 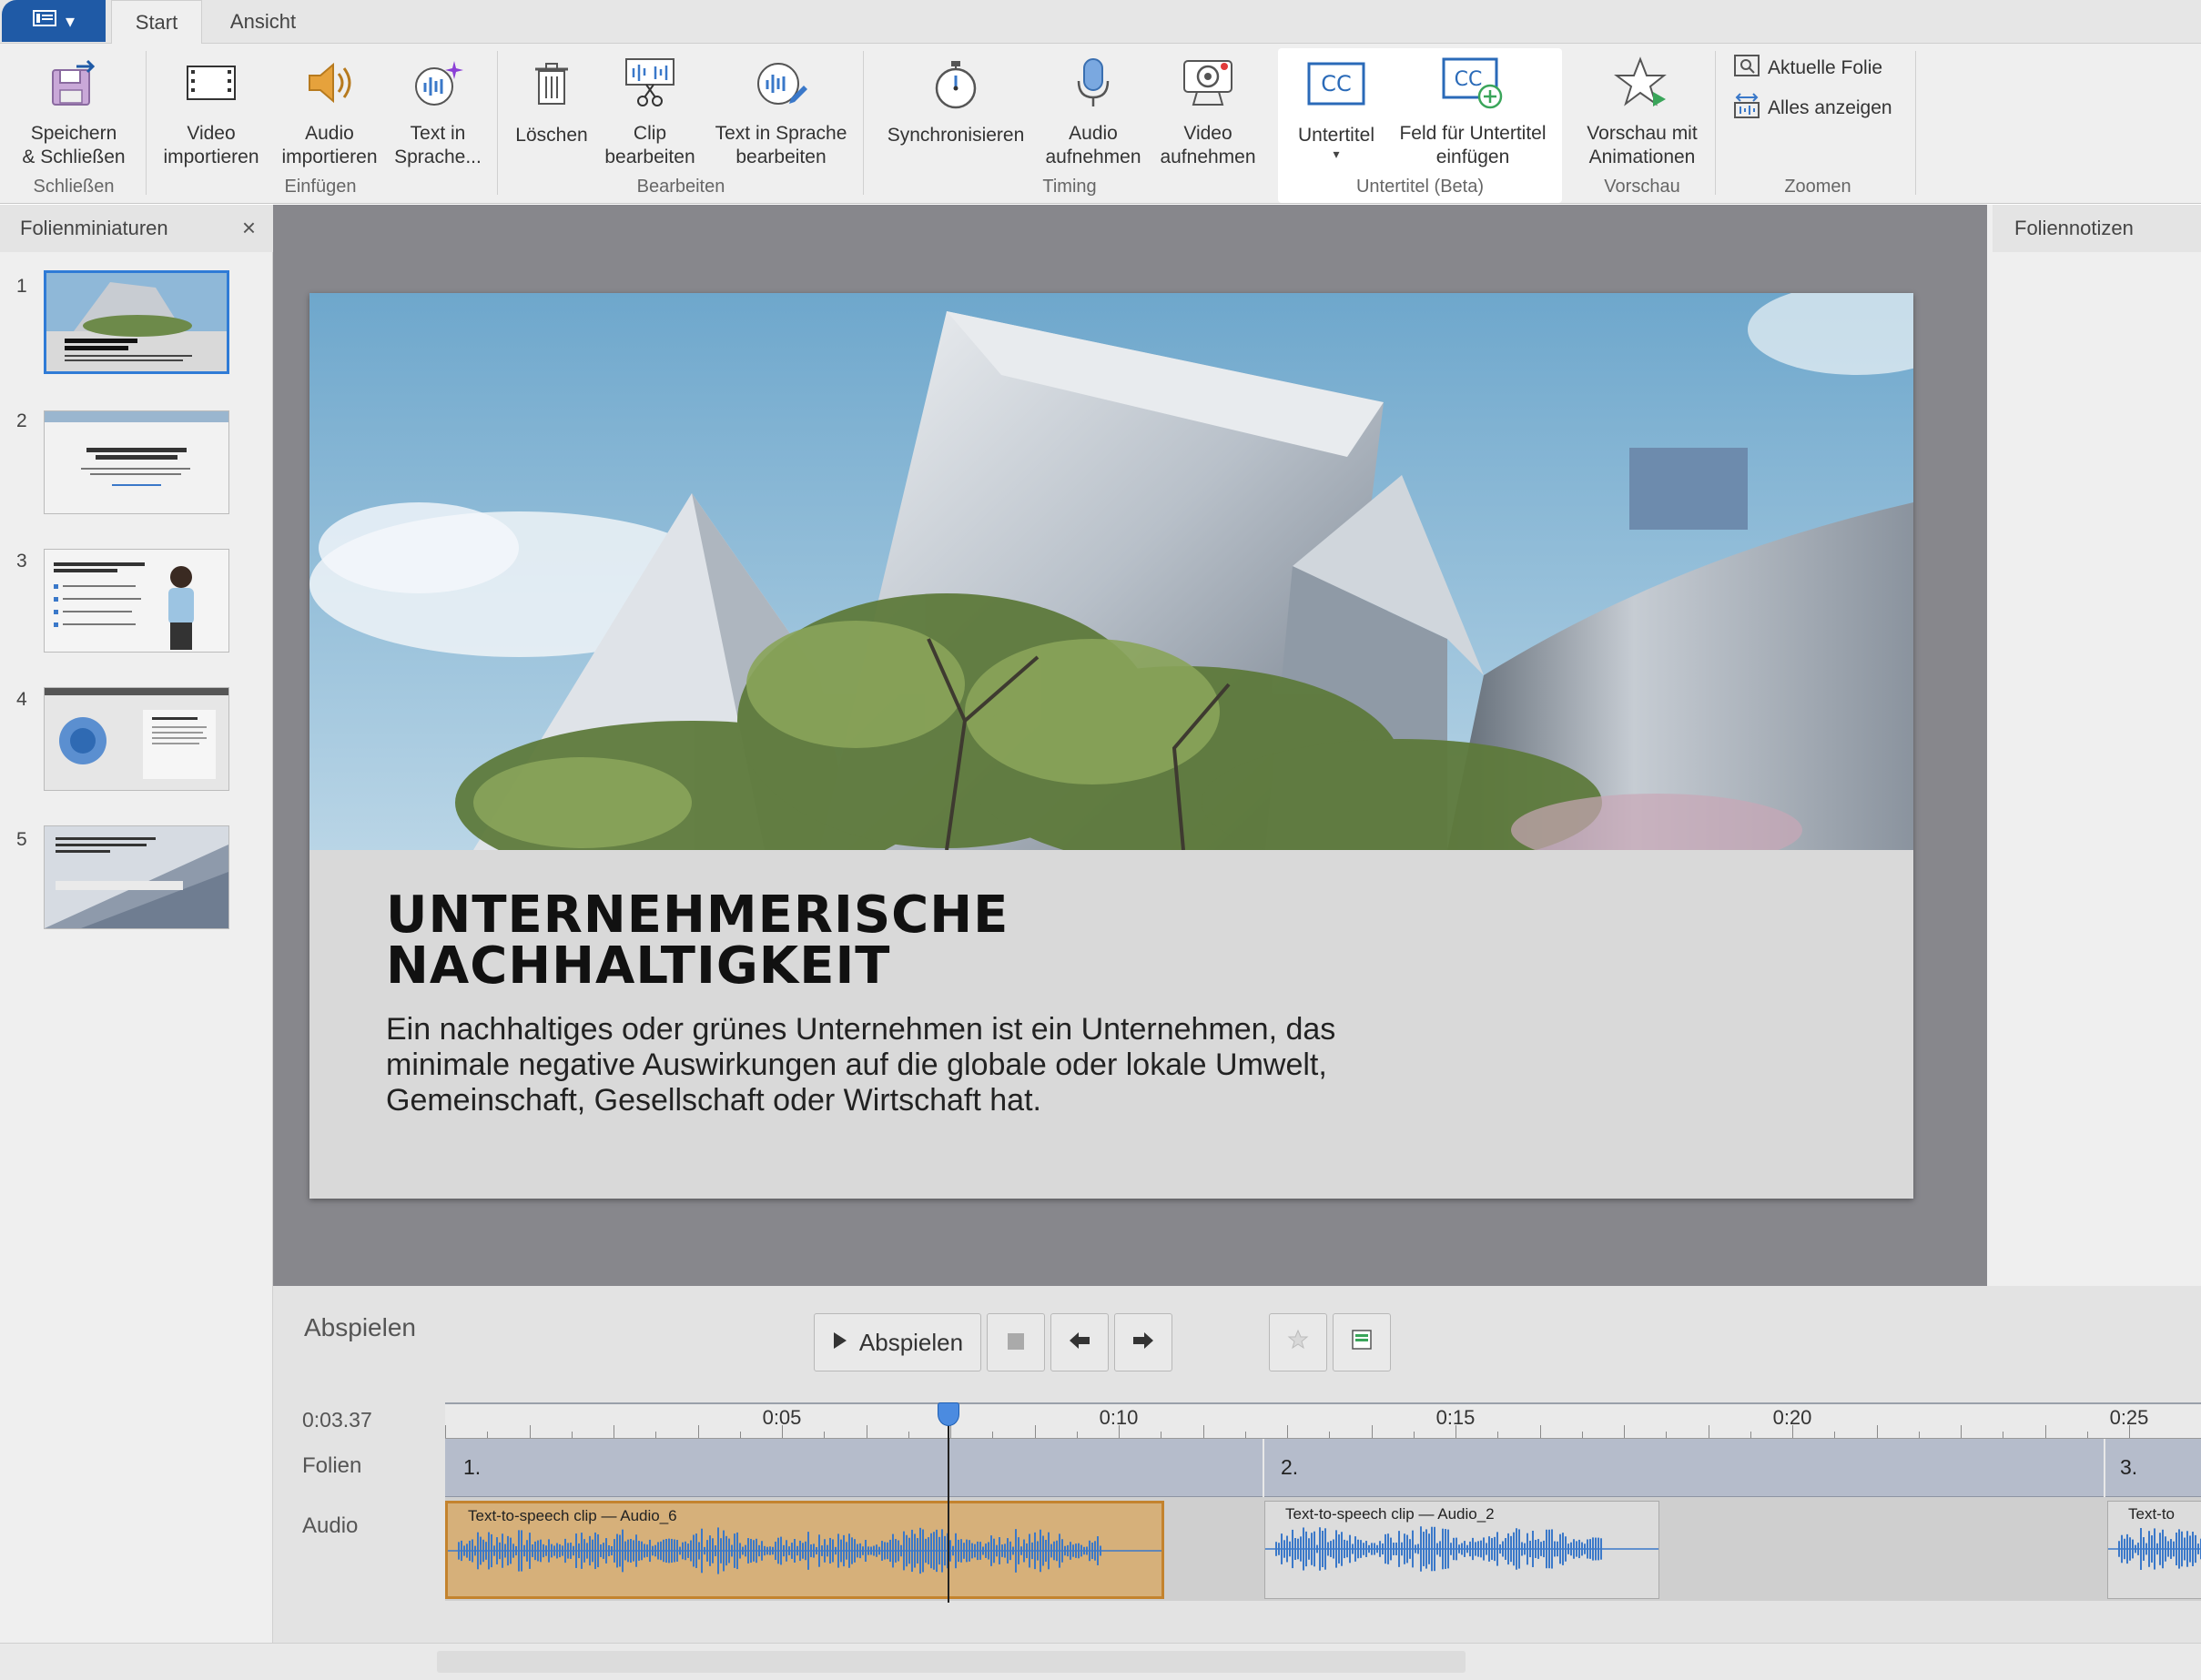 I want to click on stop-button, so click(x=1016, y=1342).